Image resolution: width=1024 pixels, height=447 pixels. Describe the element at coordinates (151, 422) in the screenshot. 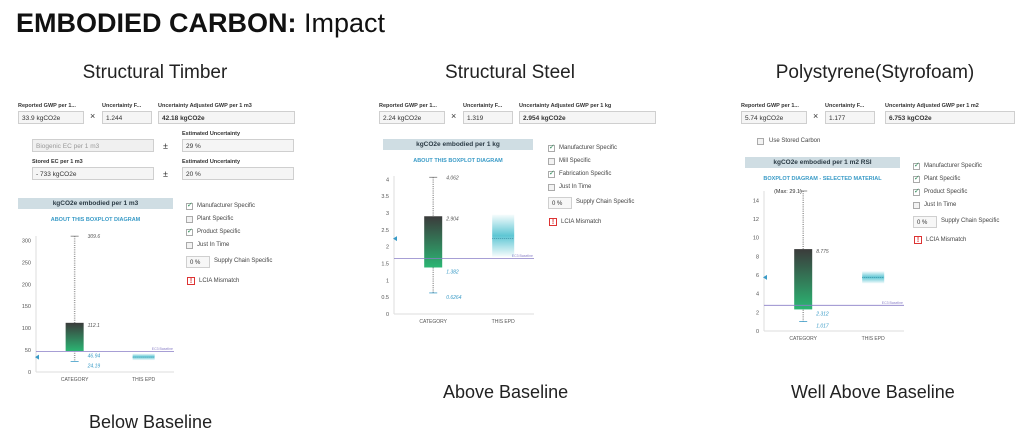

I see `caption-timber: Below Baseline` at that location.